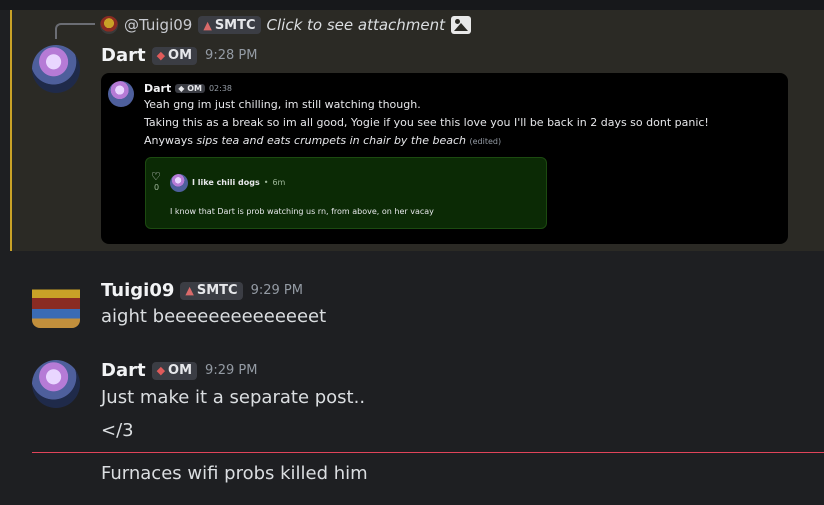 This screenshot has width=824, height=505. I want to click on message-header: Dart ◆ OM 9:29 PM, so click(179, 370).